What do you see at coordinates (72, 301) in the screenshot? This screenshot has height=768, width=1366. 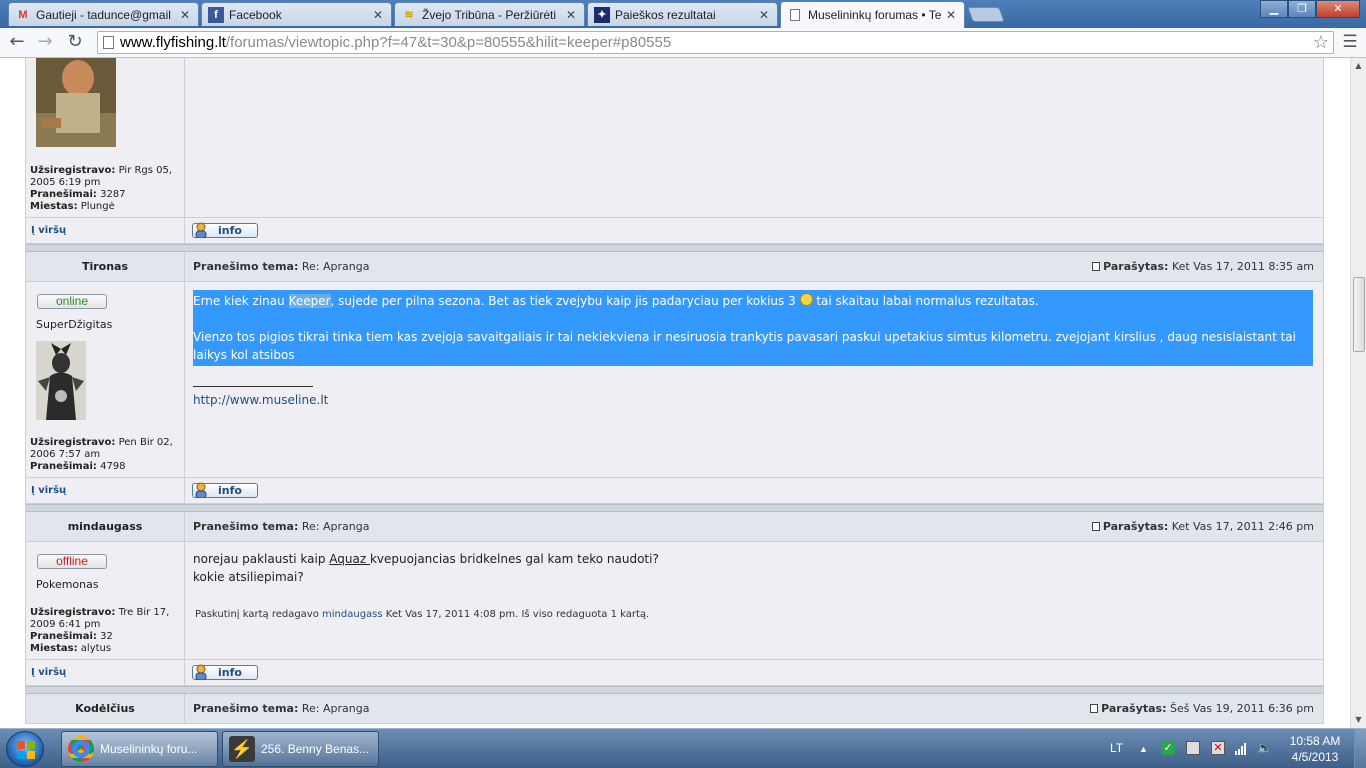 I see `online-status-badge: online` at bounding box center [72, 301].